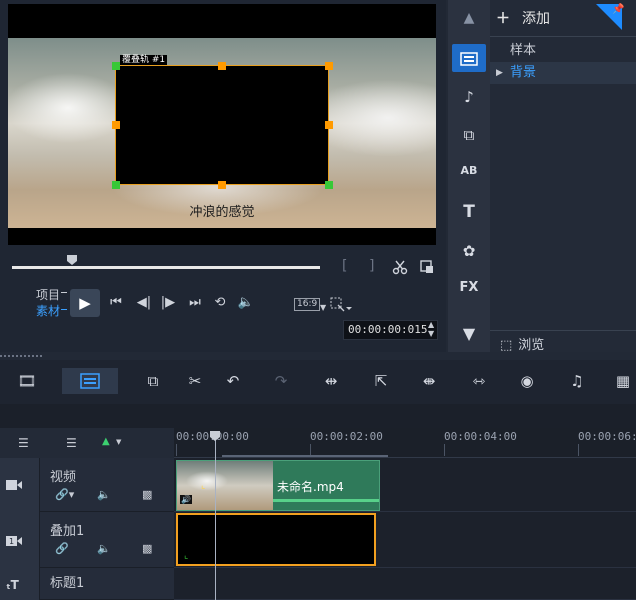 The image size is (636, 600). What do you see at coordinates (67, 531) in the screenshot?
I see `overlay-track-name: 叠加1` at bounding box center [67, 531].